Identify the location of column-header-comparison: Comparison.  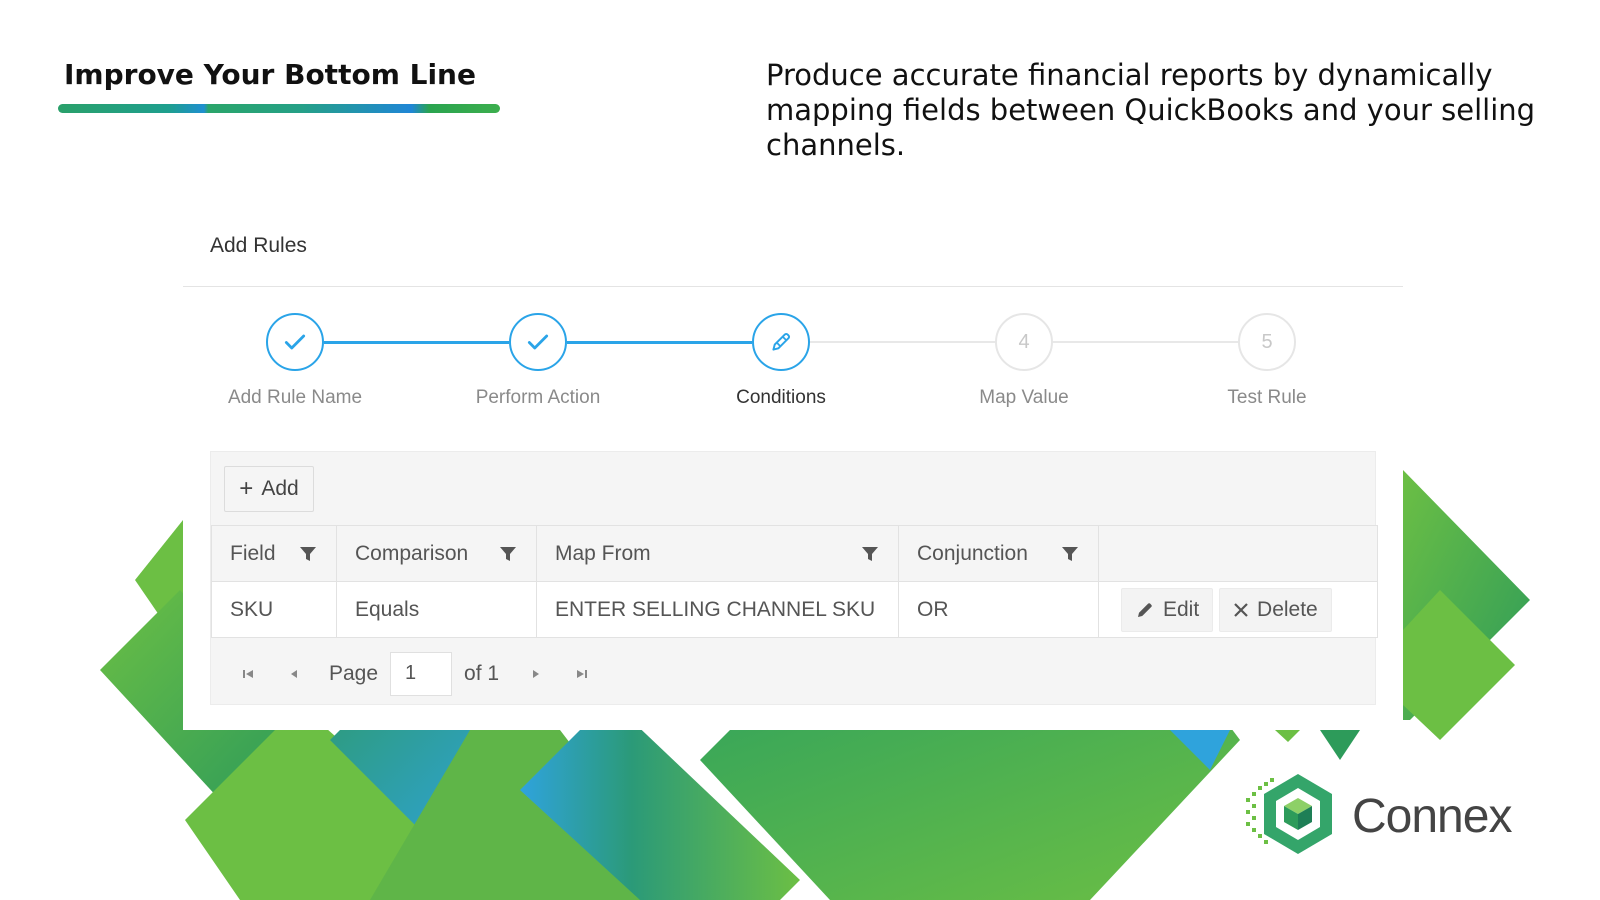
(436, 553).